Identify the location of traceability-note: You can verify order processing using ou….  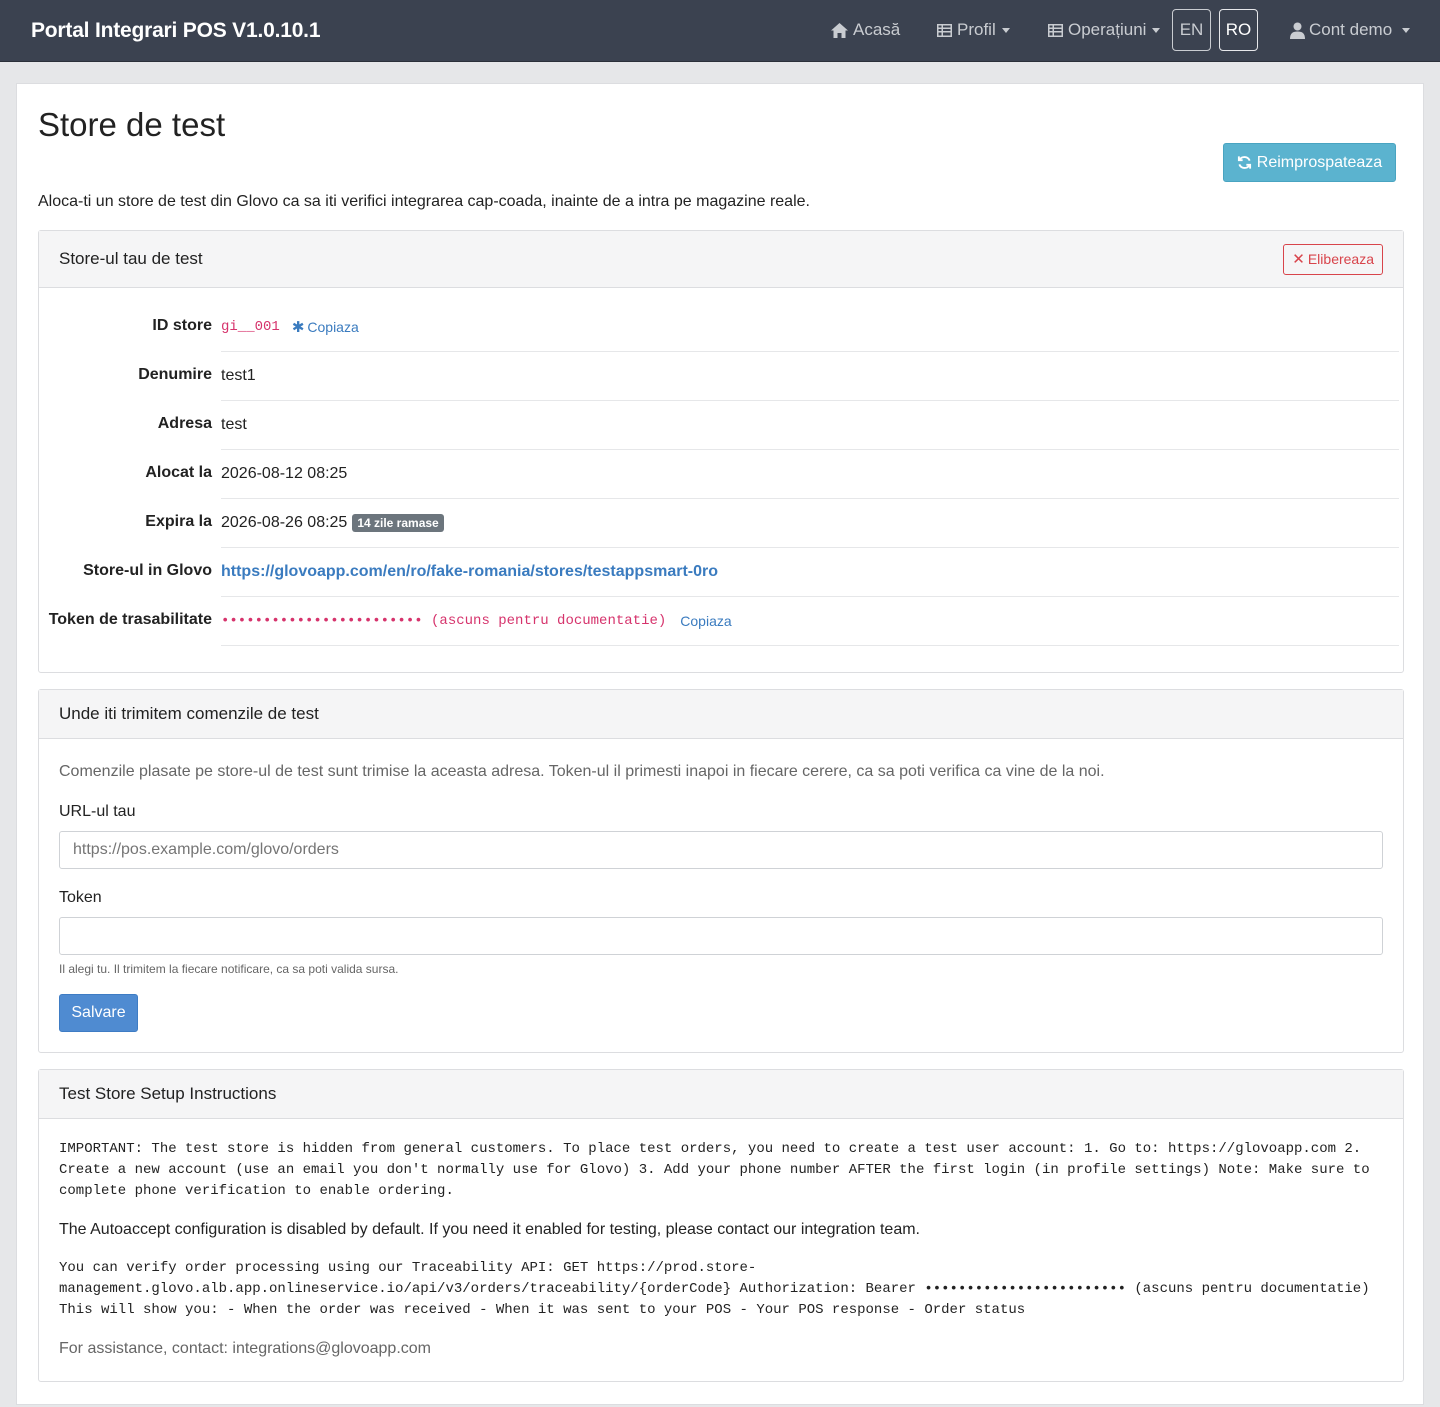
(719, 1289).